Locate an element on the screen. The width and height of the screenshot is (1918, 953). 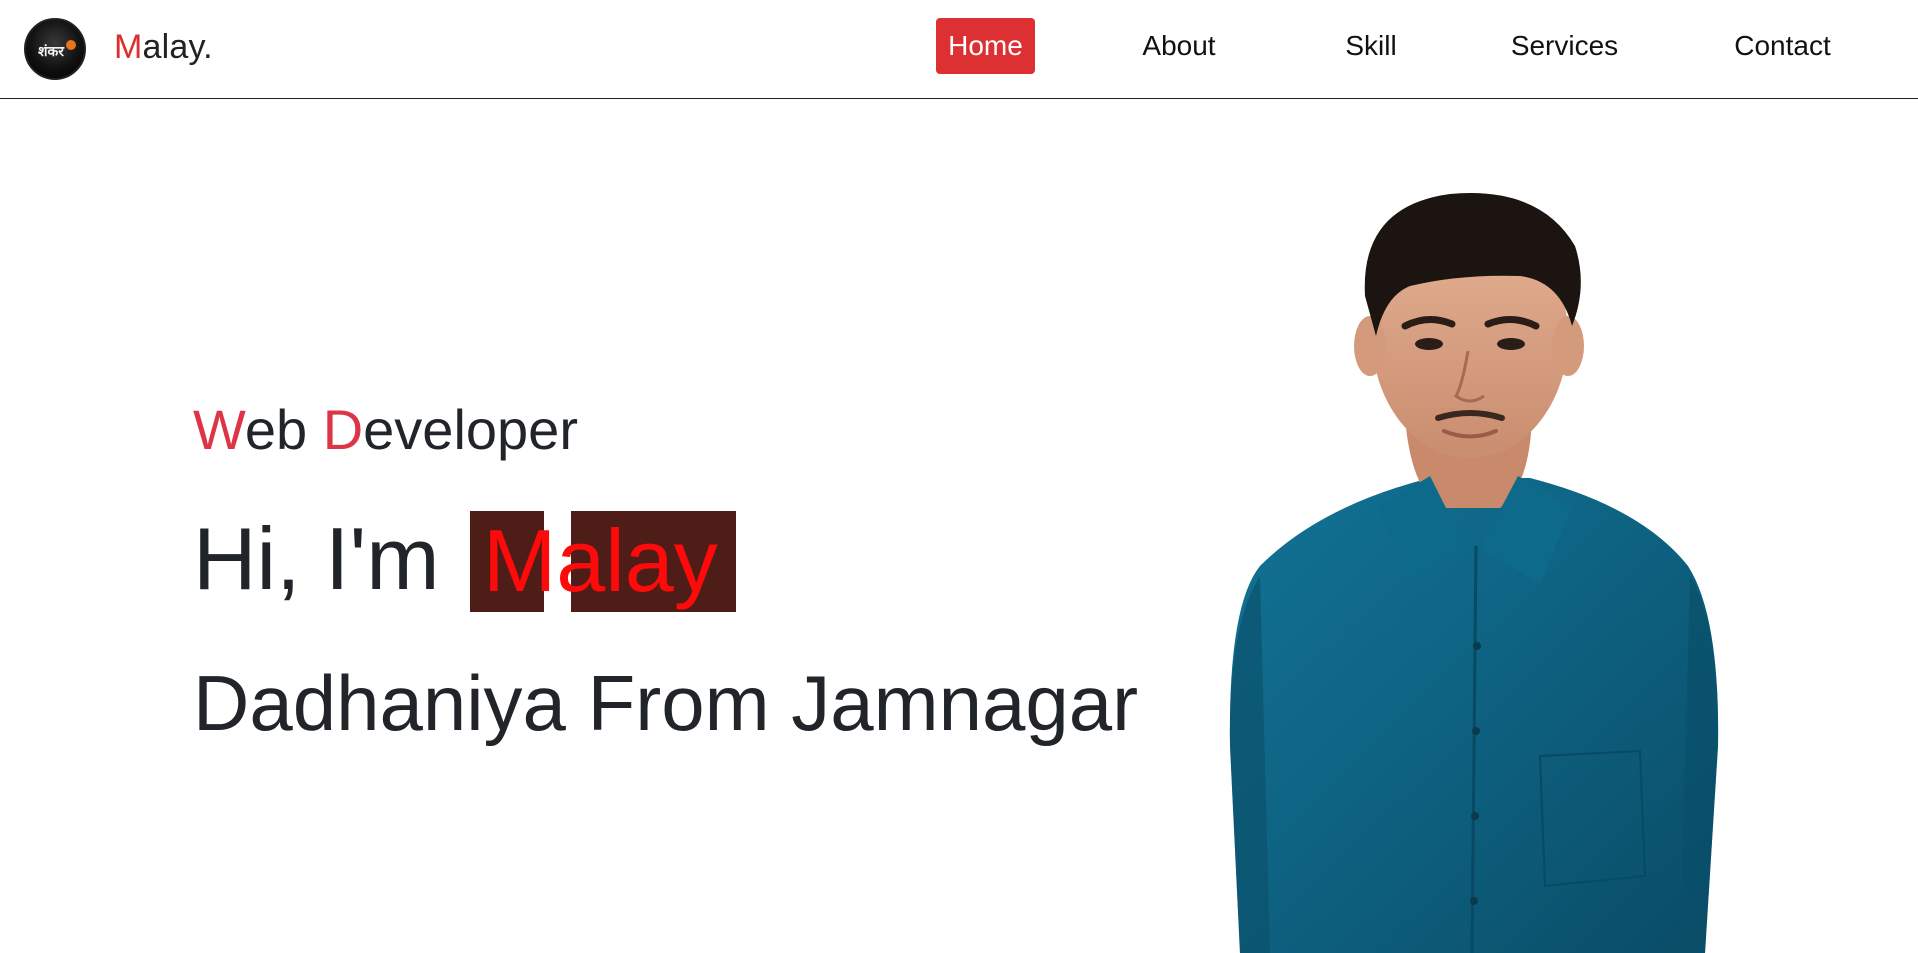
logo-avatar-icon: शंकर is located at coordinates (55, 49).